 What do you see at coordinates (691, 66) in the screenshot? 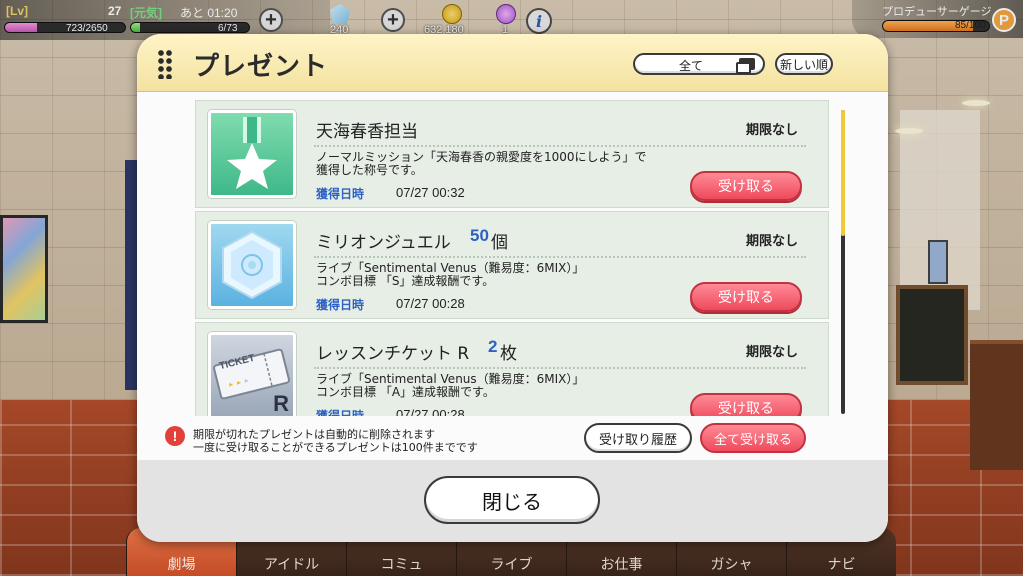
I see `filter-value: 全て` at bounding box center [691, 66].